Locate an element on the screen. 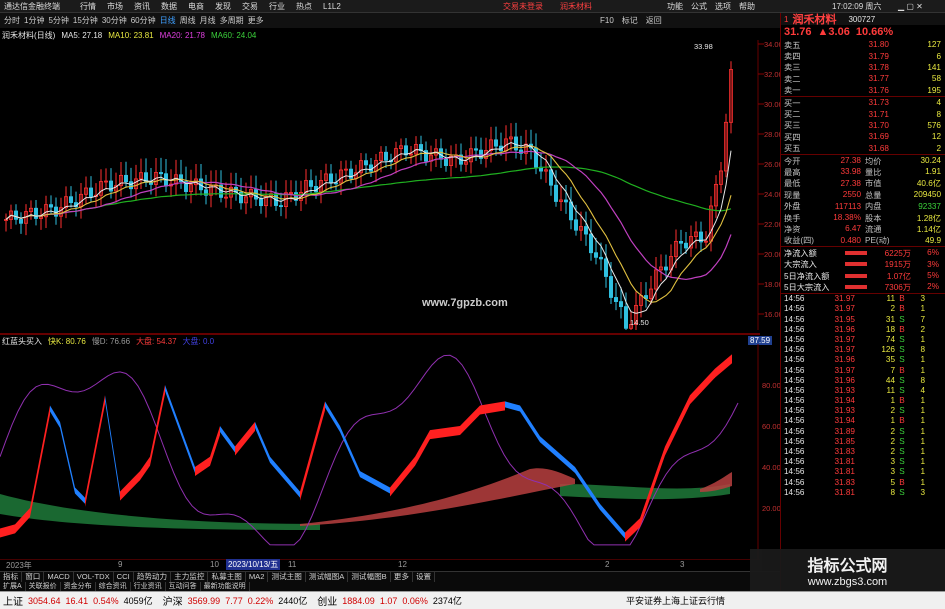  menu-item-4: 电商 is located at coordinates (196, 6).